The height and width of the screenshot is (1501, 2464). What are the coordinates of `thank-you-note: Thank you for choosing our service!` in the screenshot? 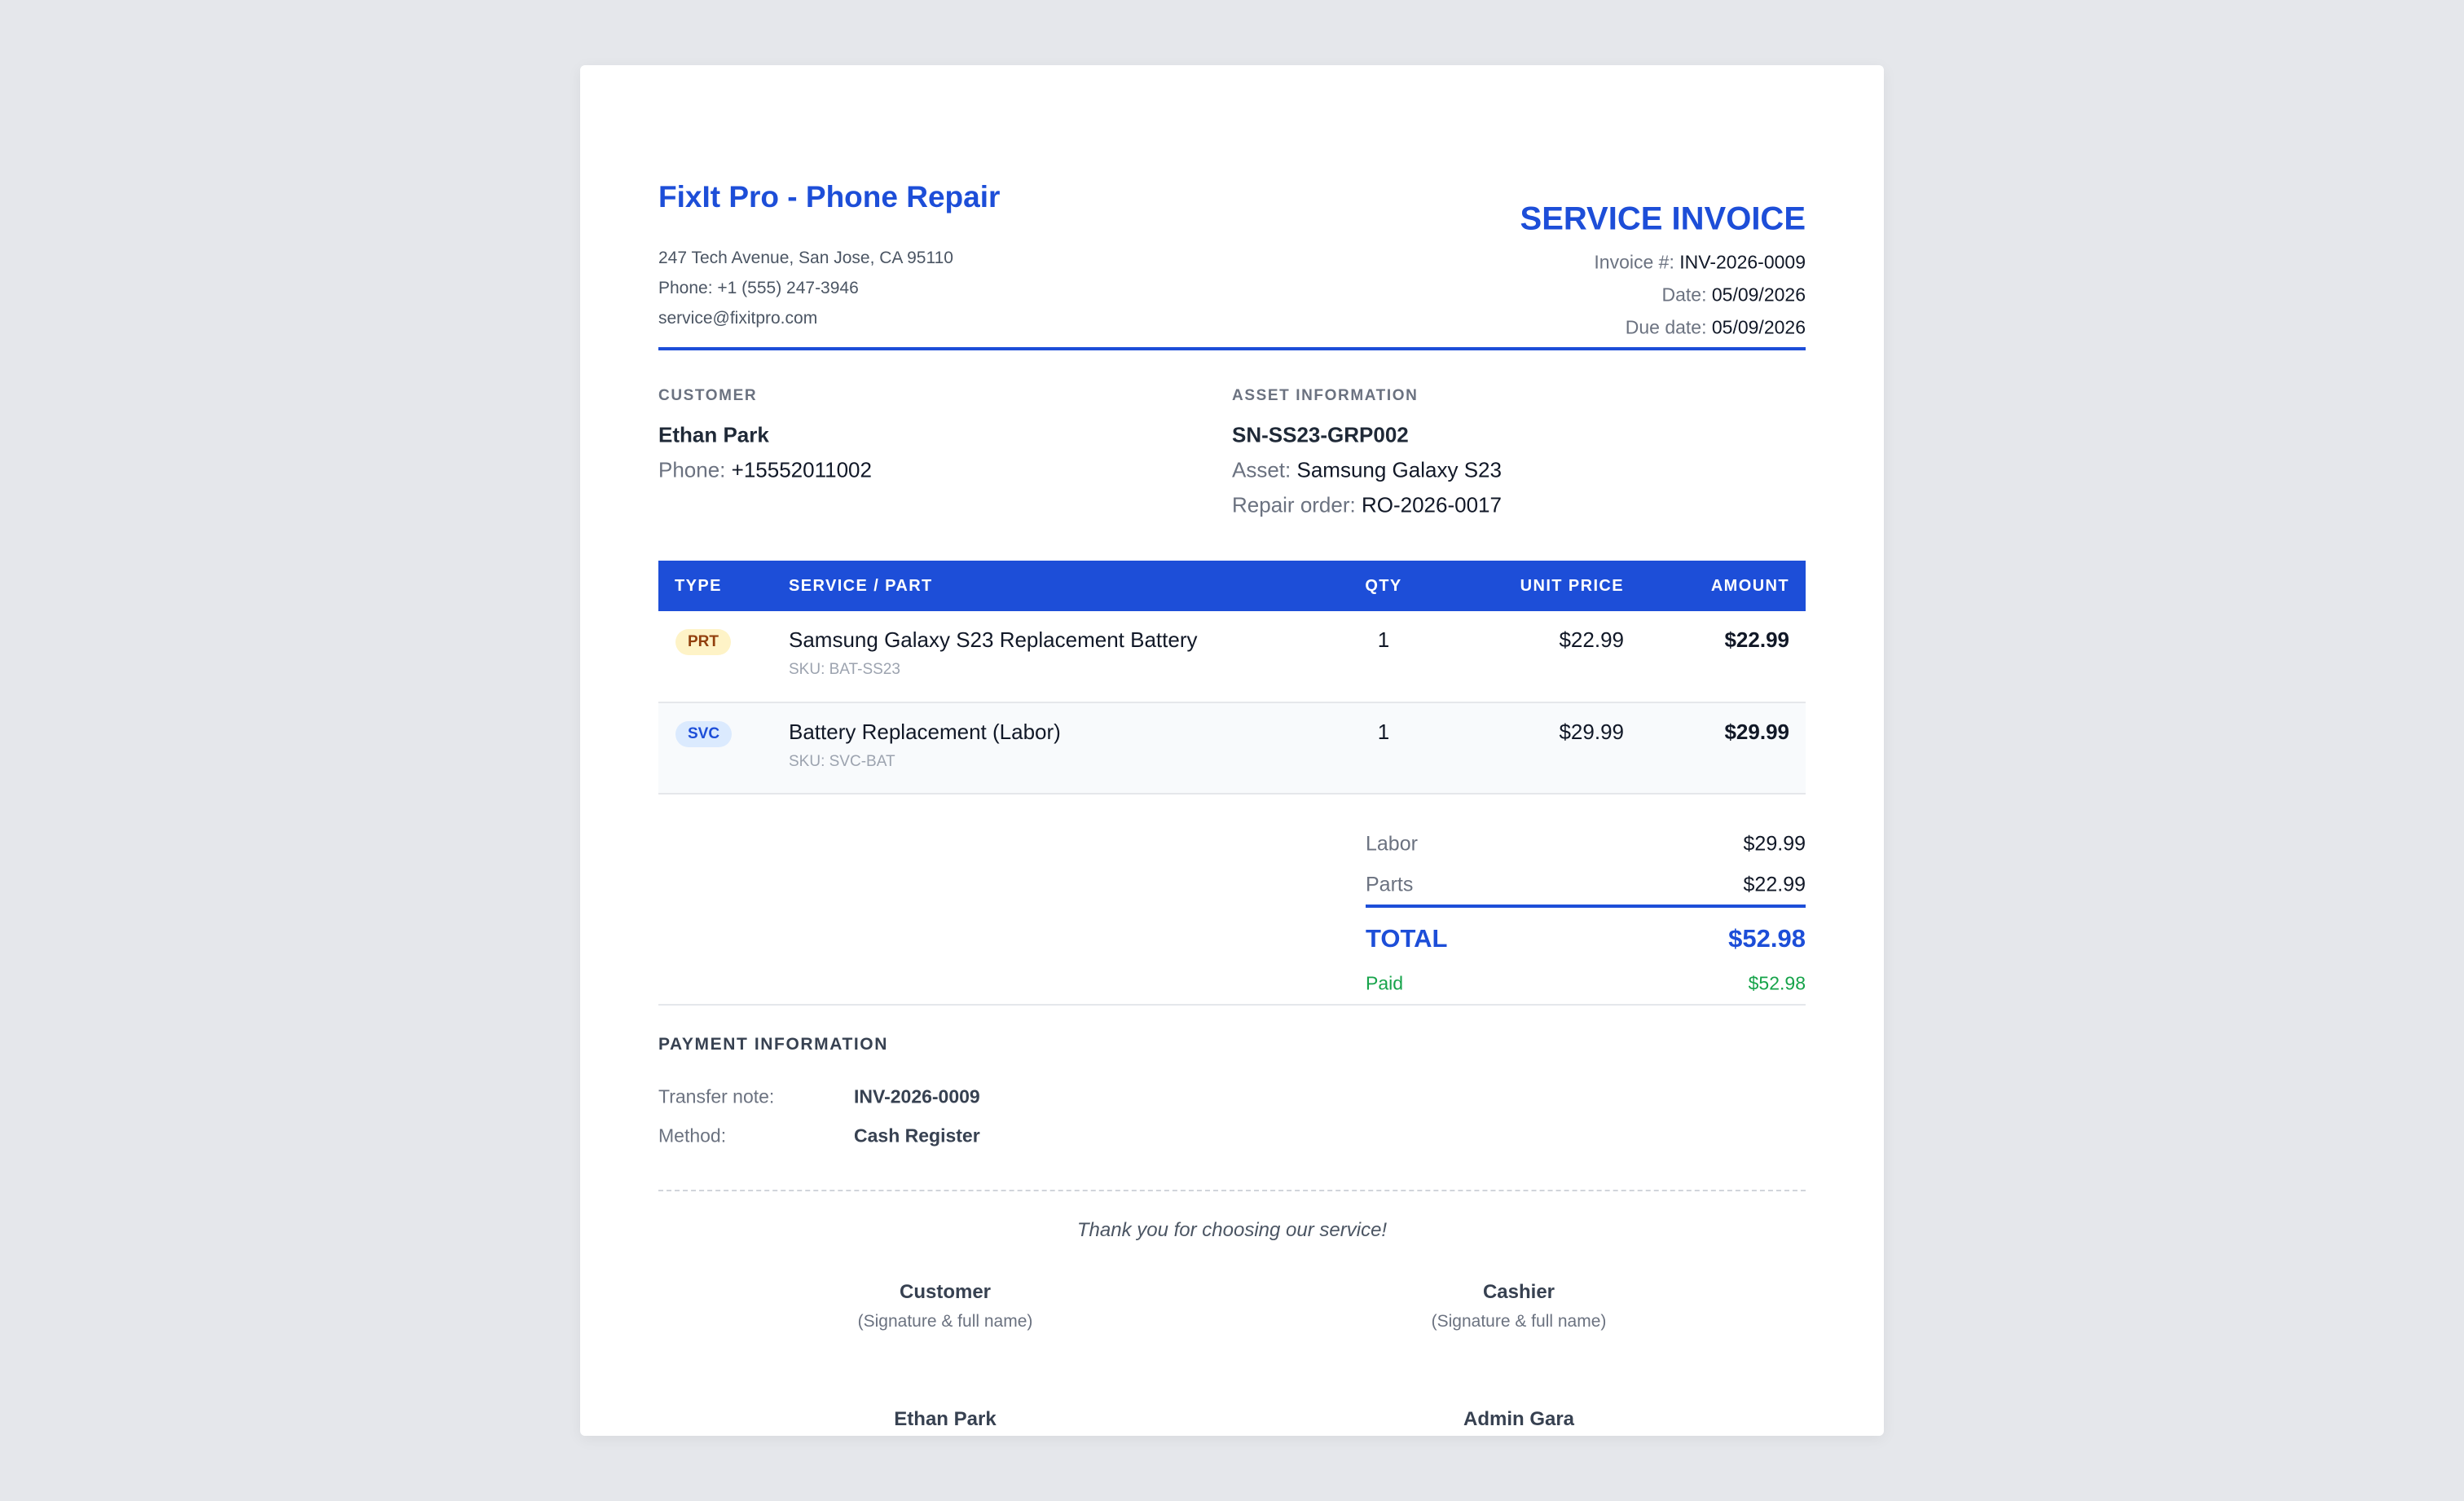 It's located at (1232, 1230).